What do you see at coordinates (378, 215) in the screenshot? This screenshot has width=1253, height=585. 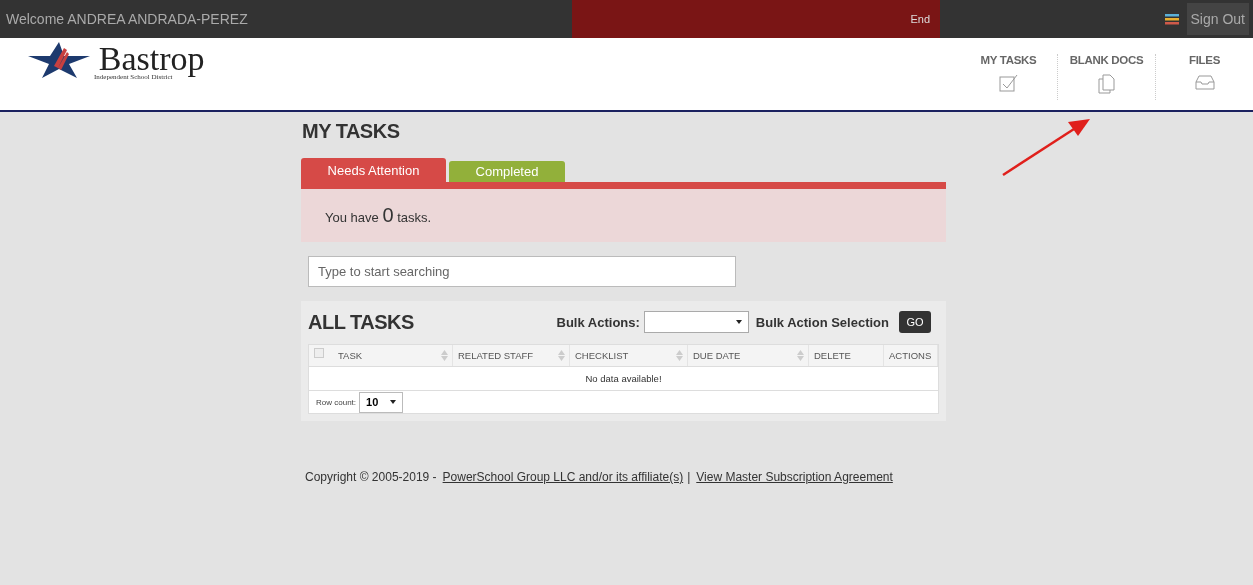 I see `notice-text: You have 0 tasks.` at bounding box center [378, 215].